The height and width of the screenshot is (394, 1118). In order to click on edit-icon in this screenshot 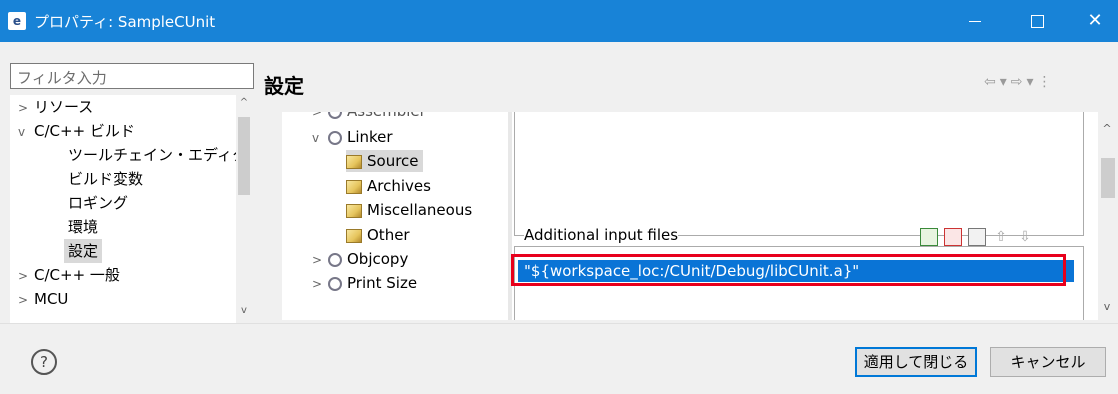, I will do `click(977, 236)`.